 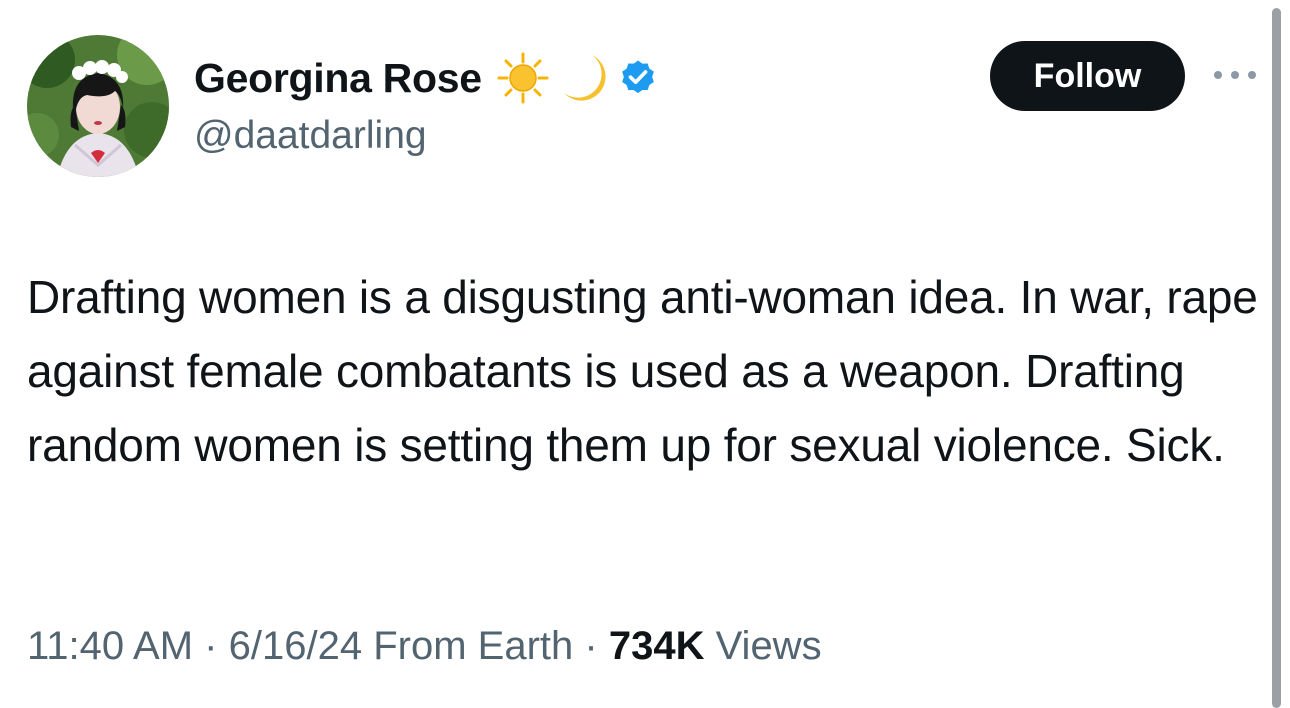 I want to click on avatar, so click(x=98, y=106).